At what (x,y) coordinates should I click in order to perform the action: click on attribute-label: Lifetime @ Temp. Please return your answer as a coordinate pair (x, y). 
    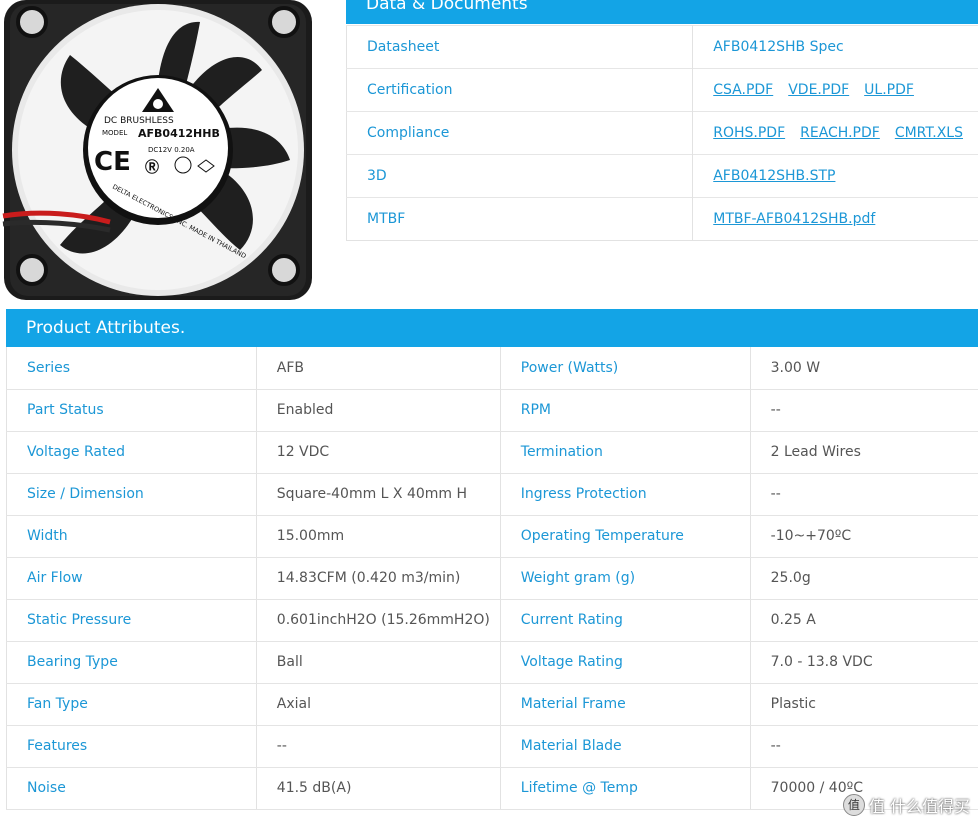
    Looking at the image, I should click on (625, 788).